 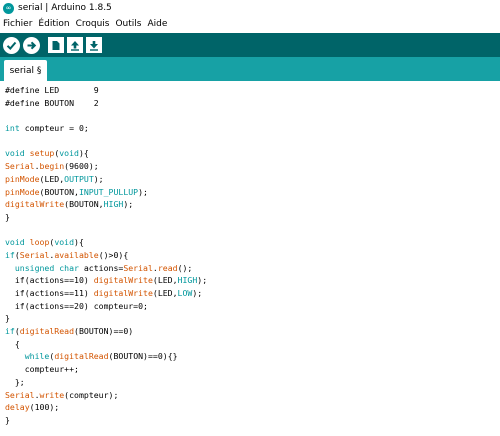 I want to click on code-line: compteur++;, so click(x=106, y=369).